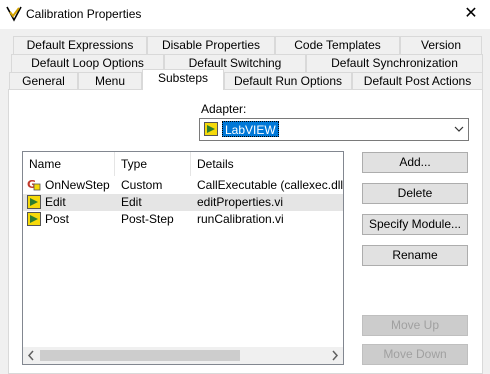 The height and width of the screenshot is (374, 490). Describe the element at coordinates (131, 202) in the screenshot. I see `row-type: Edit` at that location.